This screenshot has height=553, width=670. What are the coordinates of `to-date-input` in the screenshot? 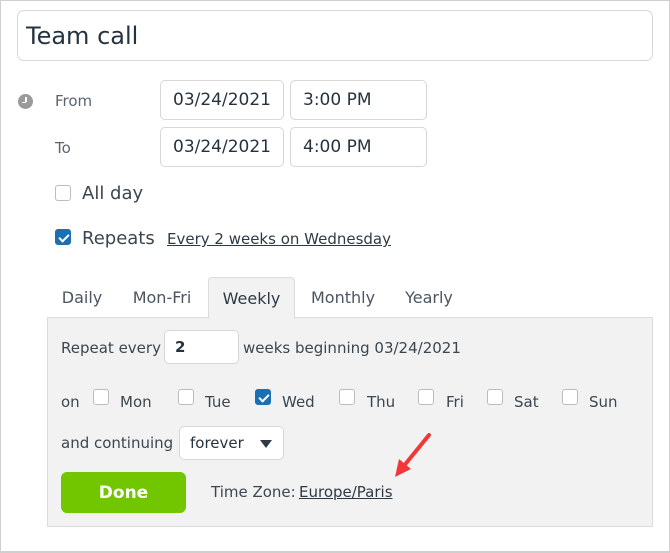 It's located at (222, 147).